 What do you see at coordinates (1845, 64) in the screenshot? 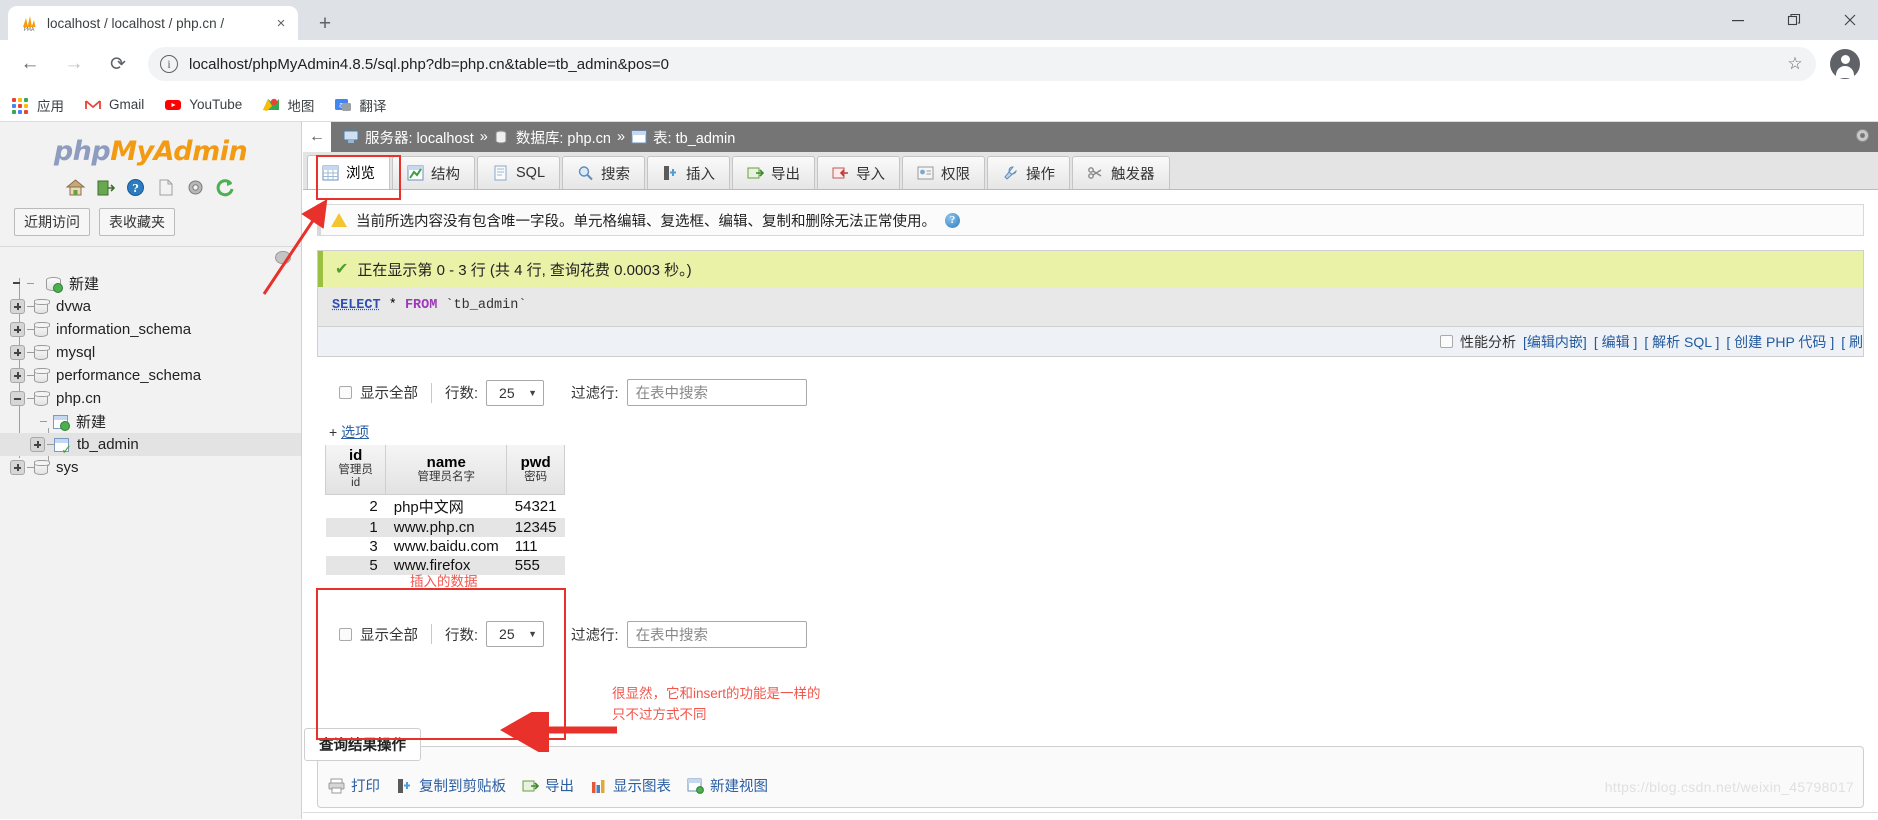
I see `avatar` at bounding box center [1845, 64].